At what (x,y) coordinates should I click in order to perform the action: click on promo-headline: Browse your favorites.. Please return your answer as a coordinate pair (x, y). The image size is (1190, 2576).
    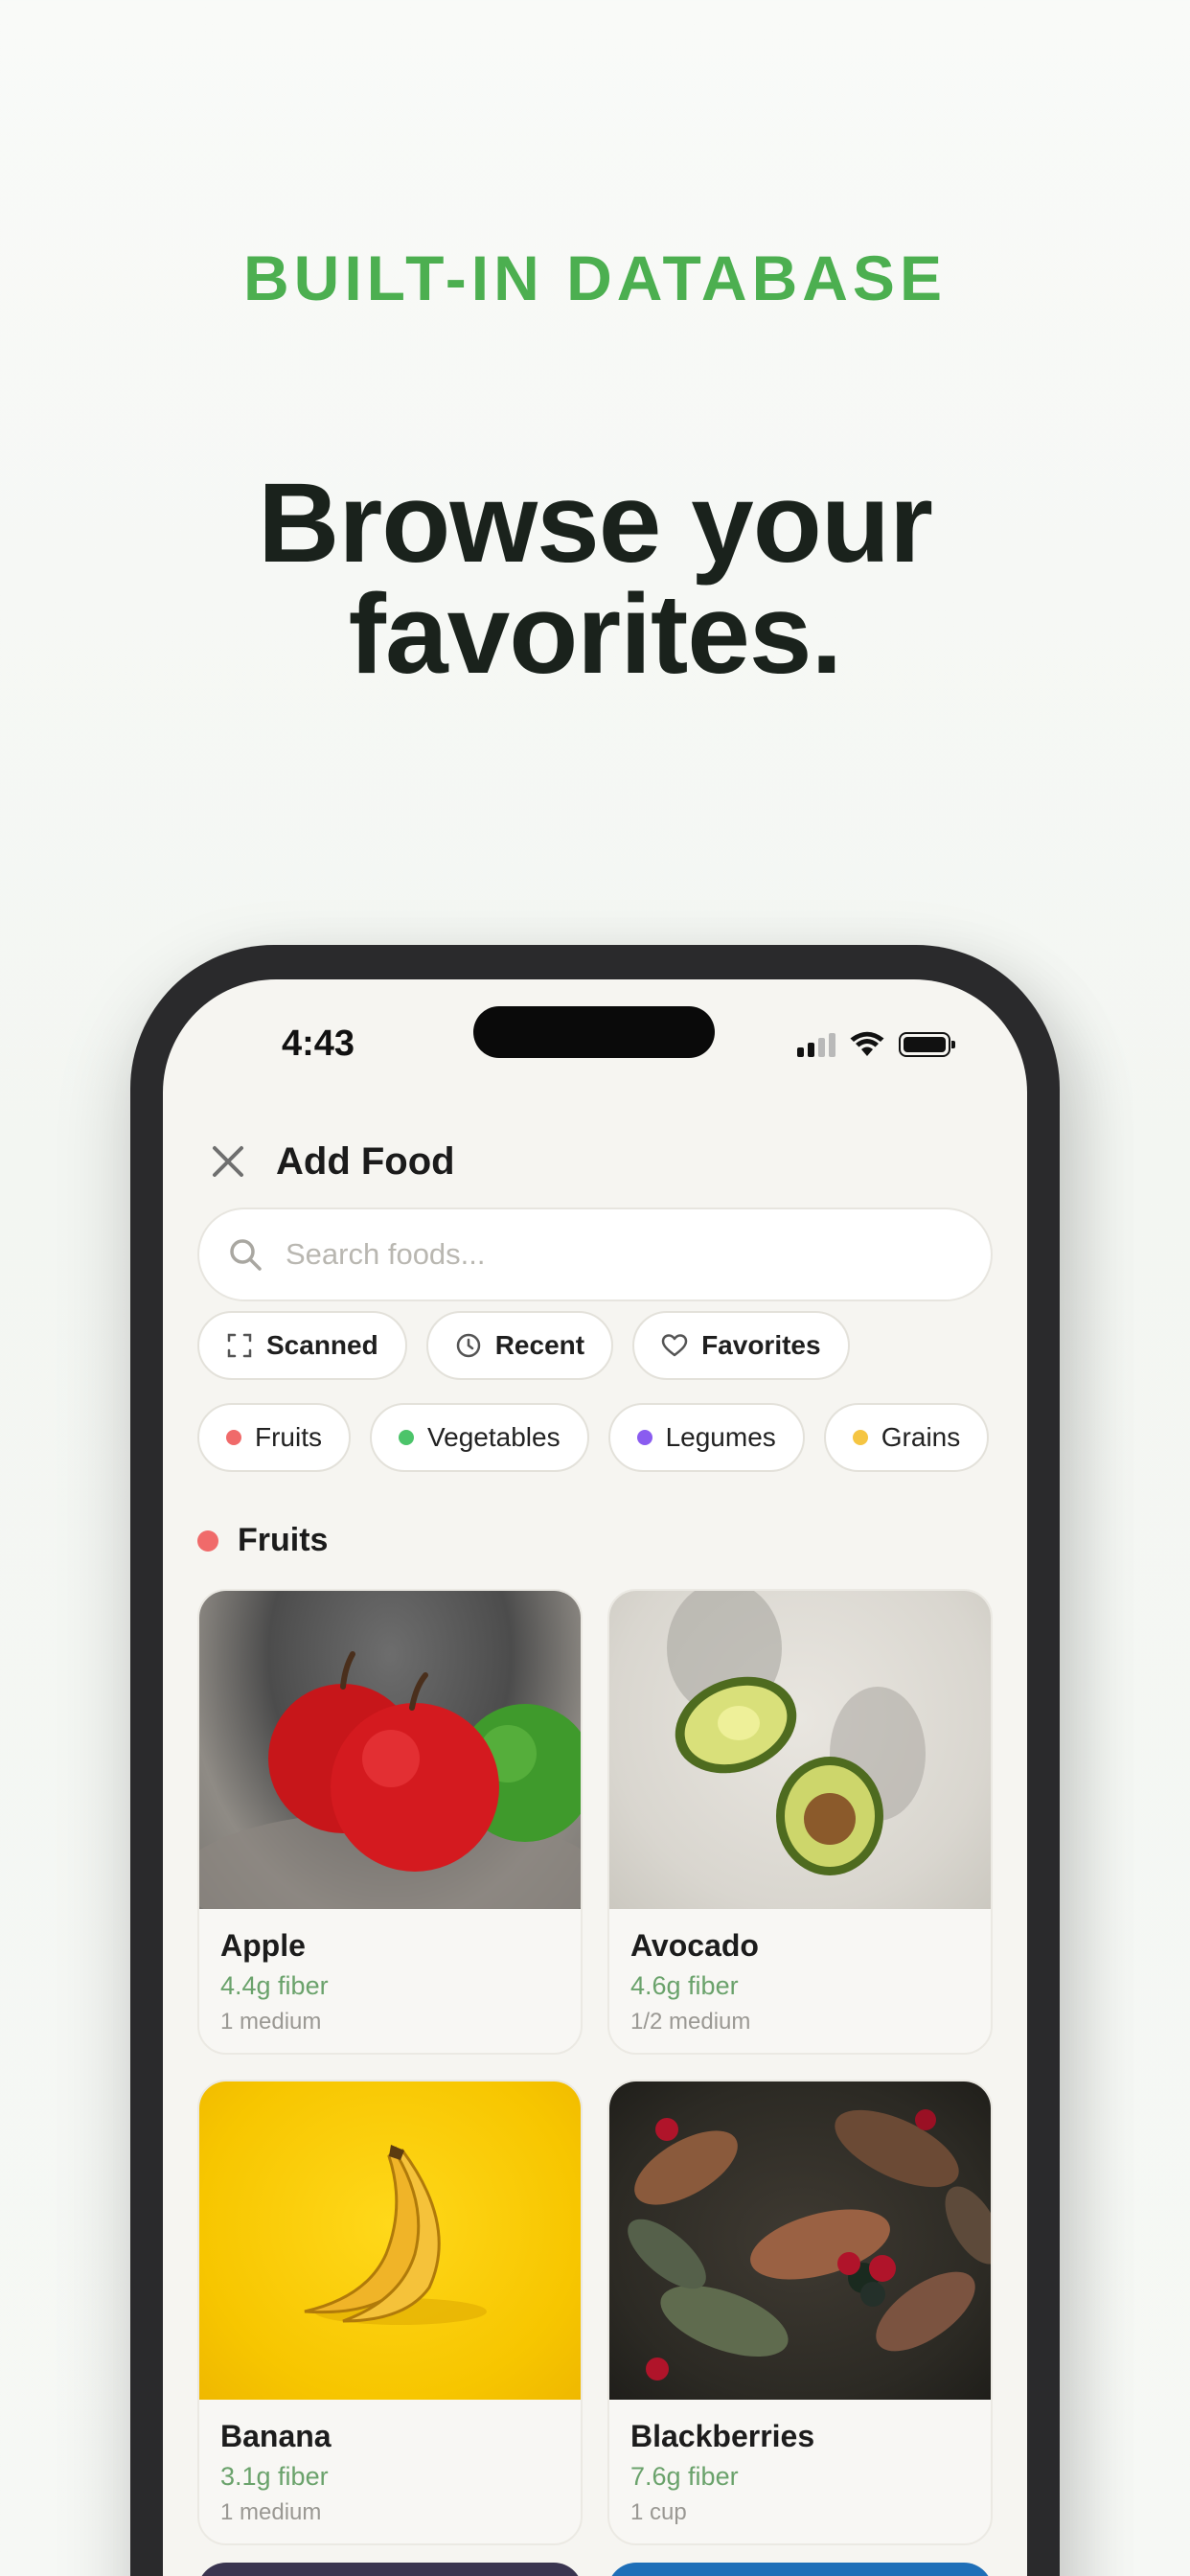
    Looking at the image, I should click on (595, 579).